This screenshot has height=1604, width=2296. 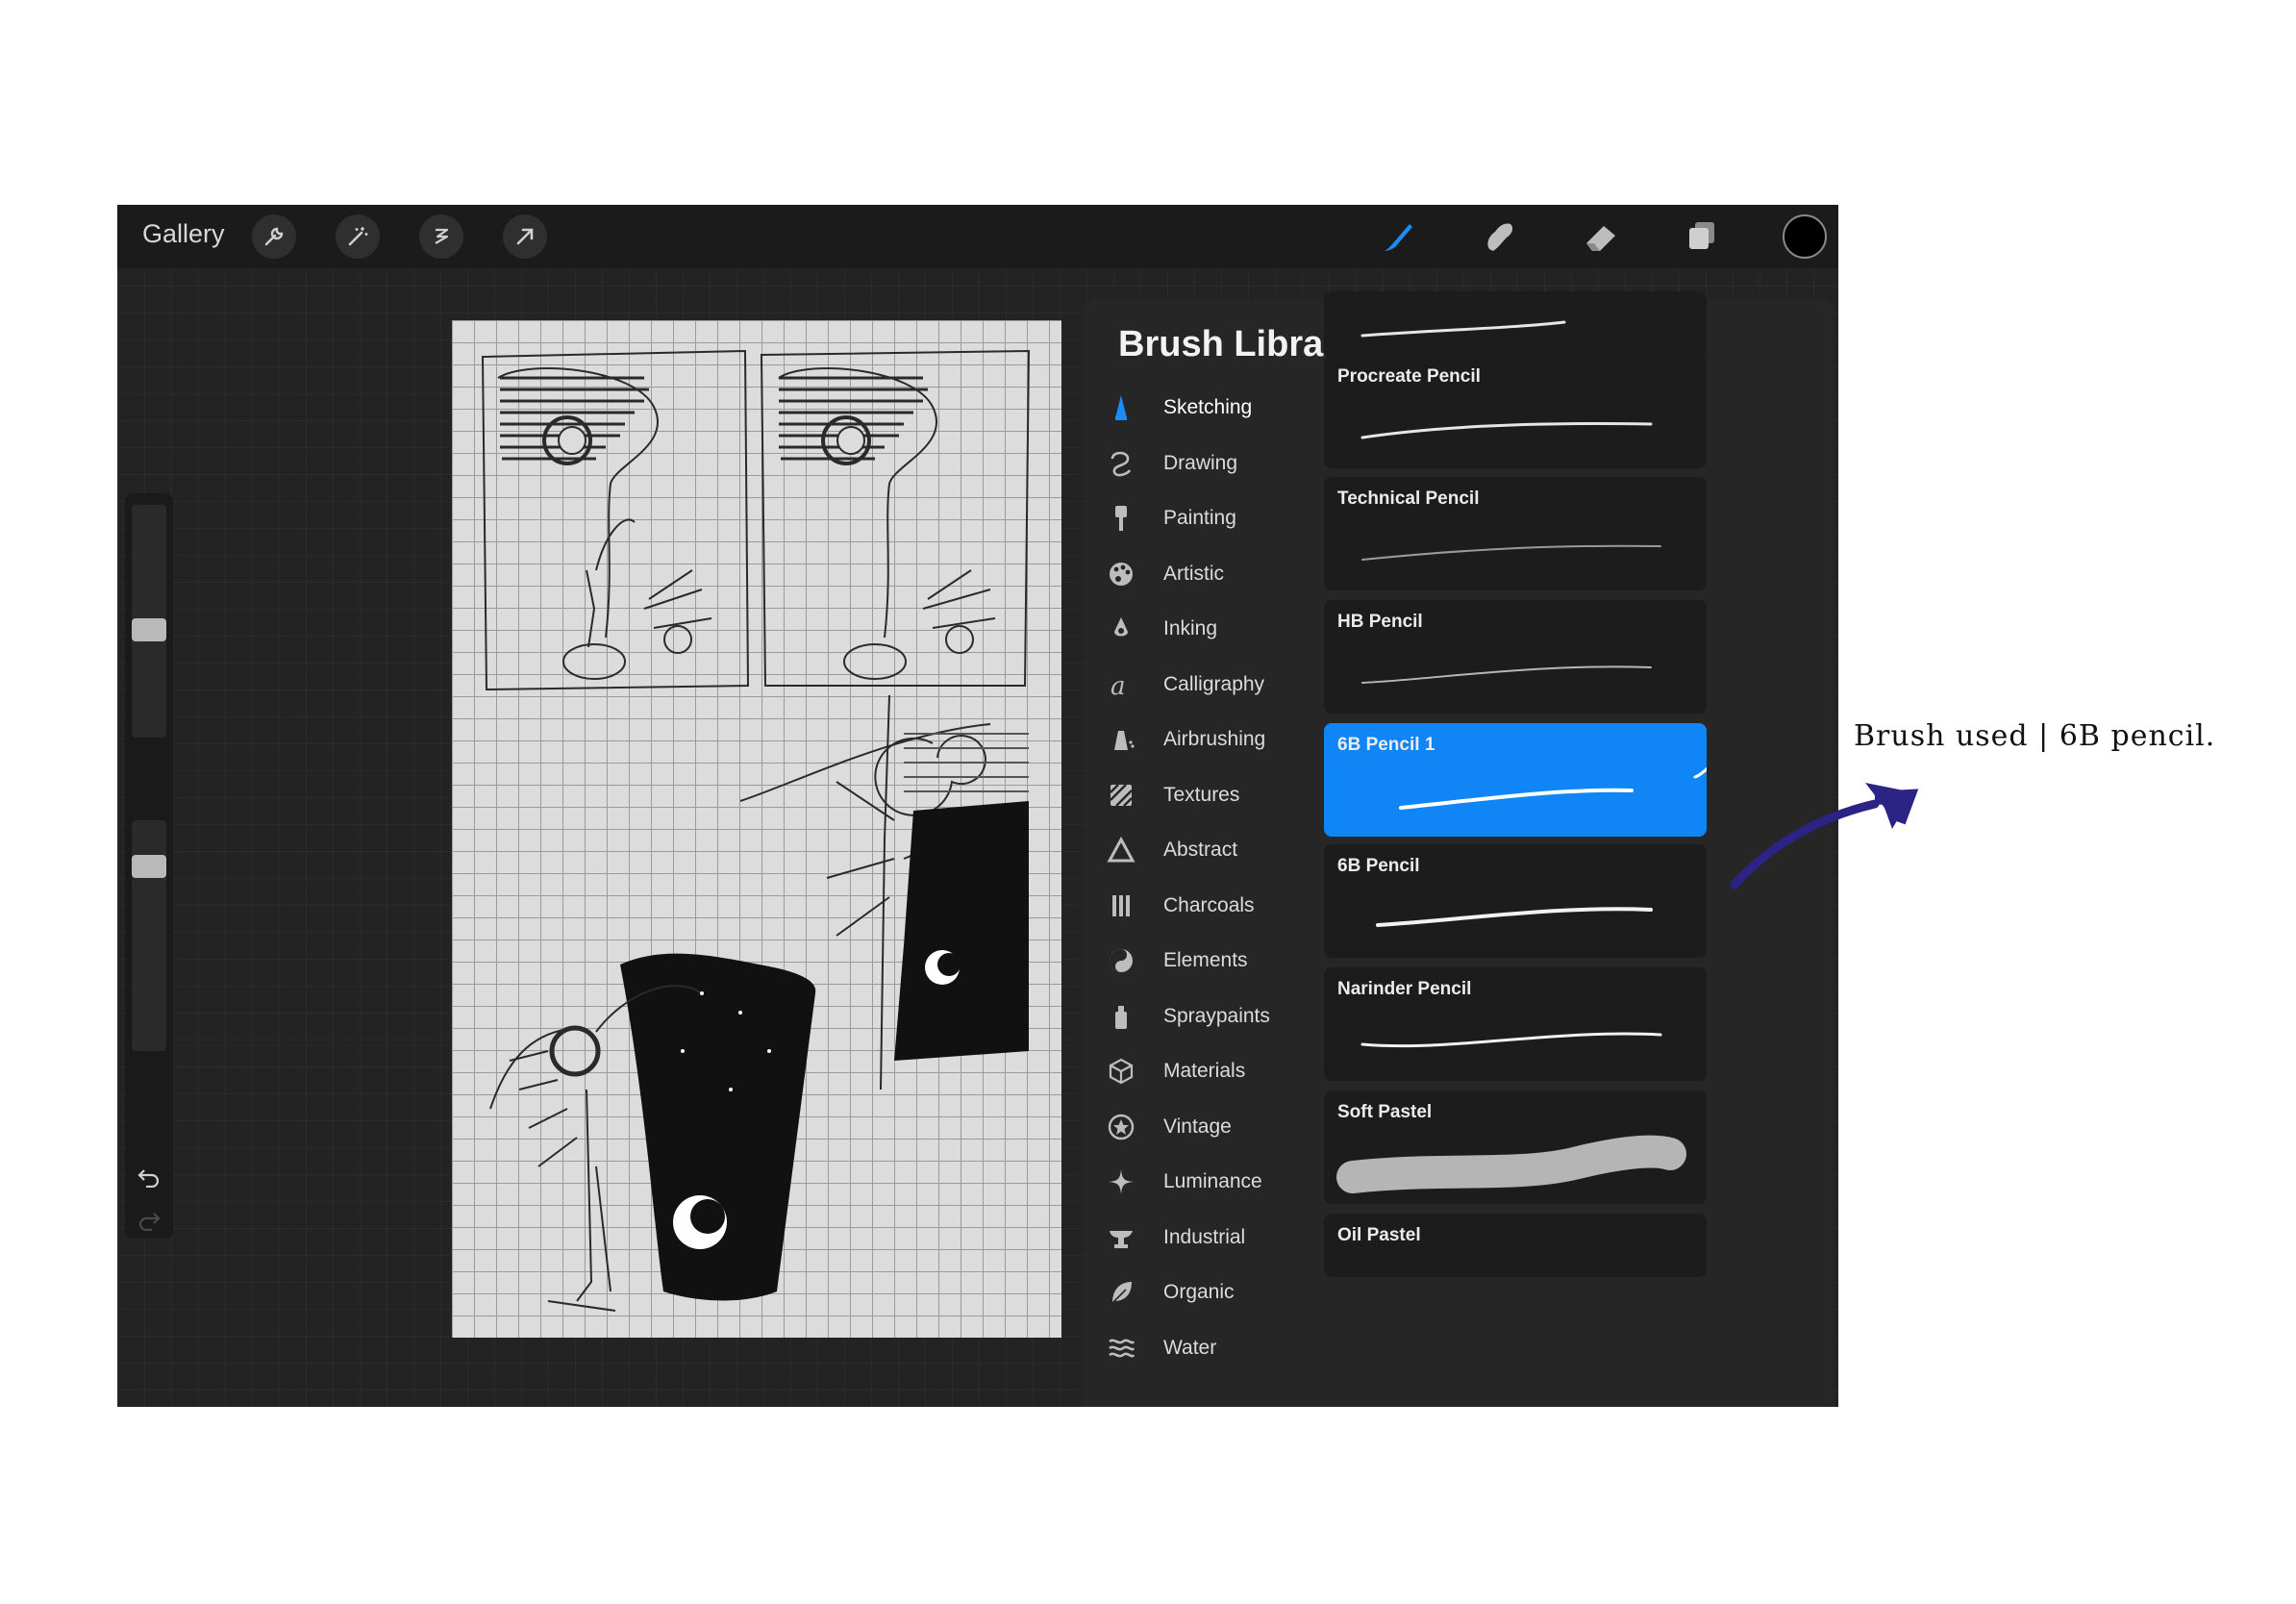 I want to click on category-painting: Painting, so click(x=1208, y=519).